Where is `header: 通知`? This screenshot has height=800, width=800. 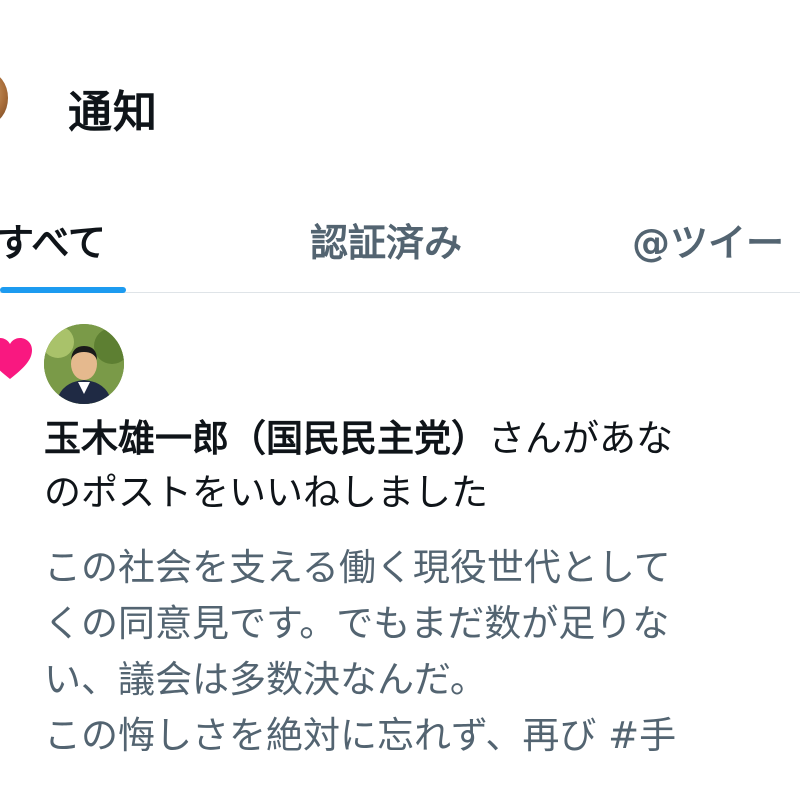
header: 通知 is located at coordinates (400, 104).